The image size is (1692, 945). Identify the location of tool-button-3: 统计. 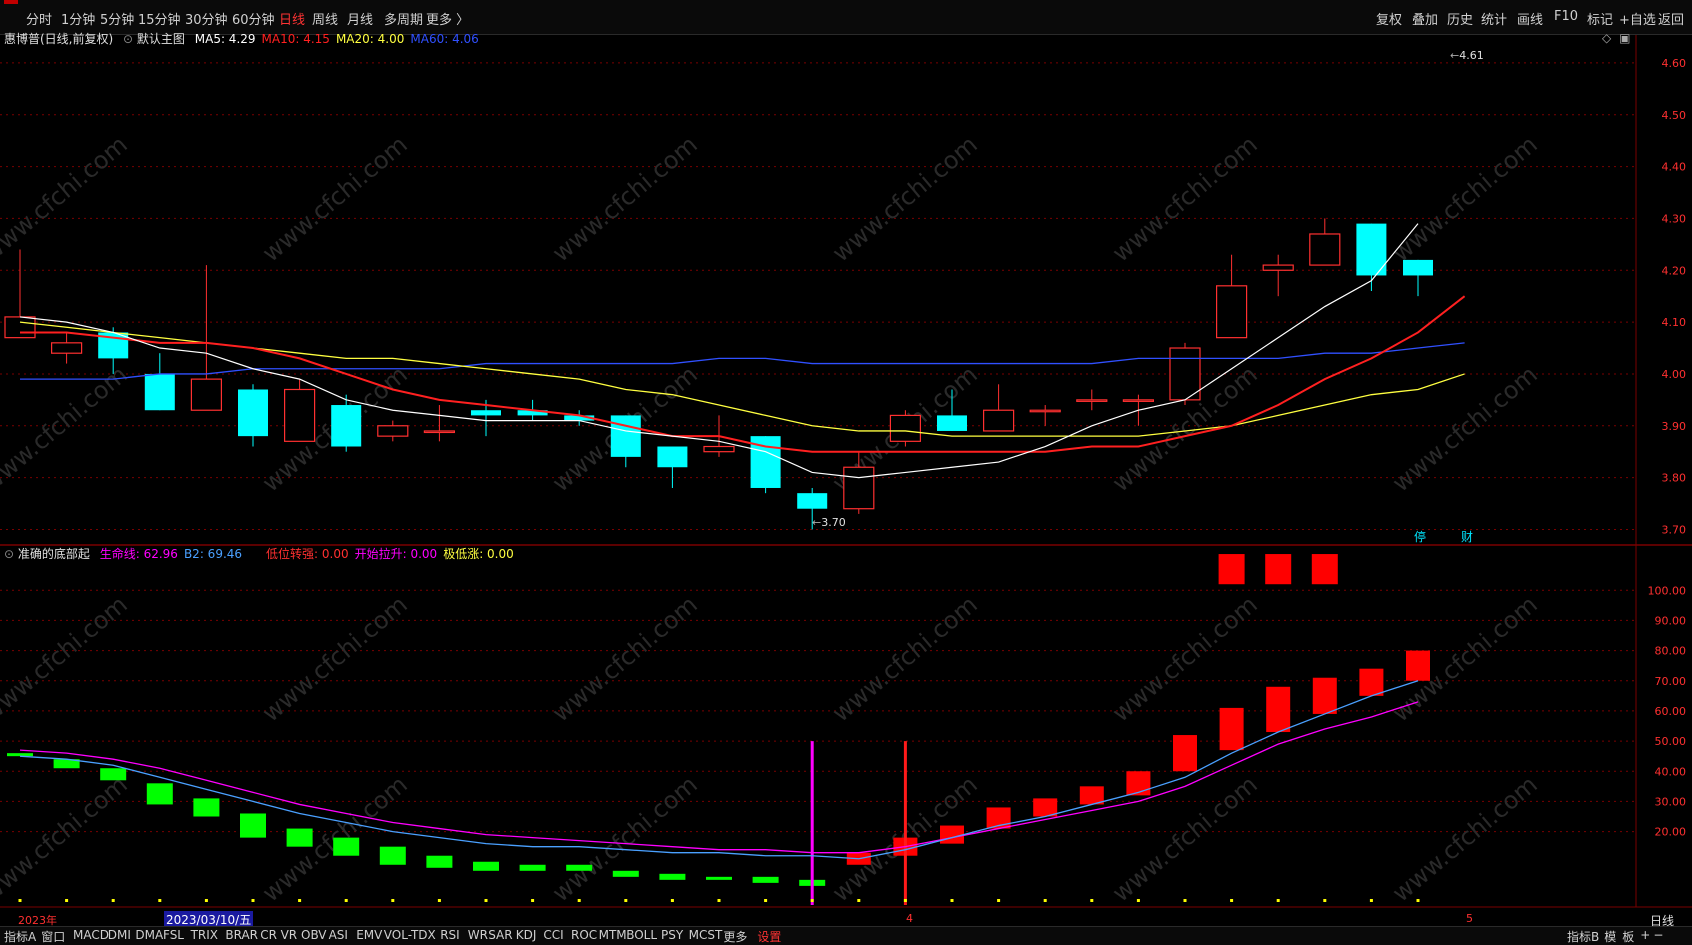
(1494, 18).